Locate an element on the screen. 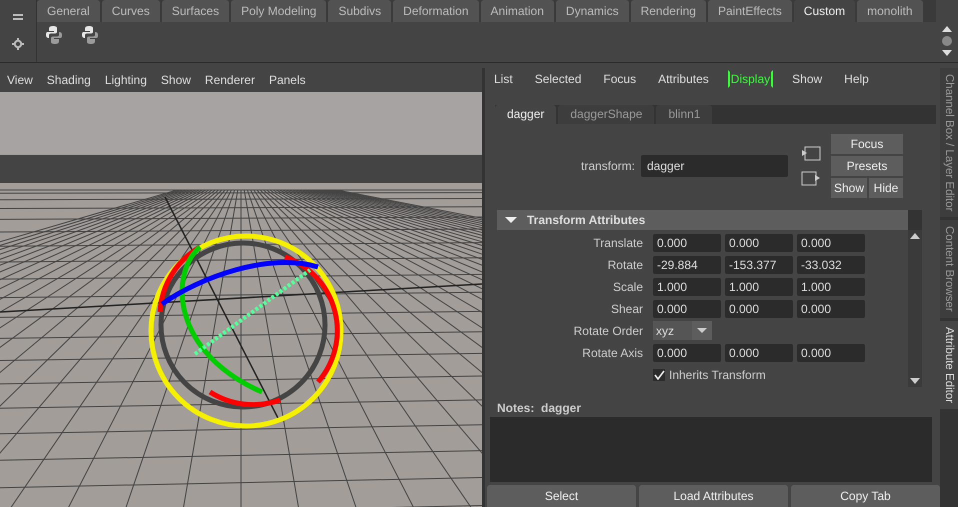 The width and height of the screenshot is (958, 507). editor-bottom-button: Load Attributes is located at coordinates (713, 495).